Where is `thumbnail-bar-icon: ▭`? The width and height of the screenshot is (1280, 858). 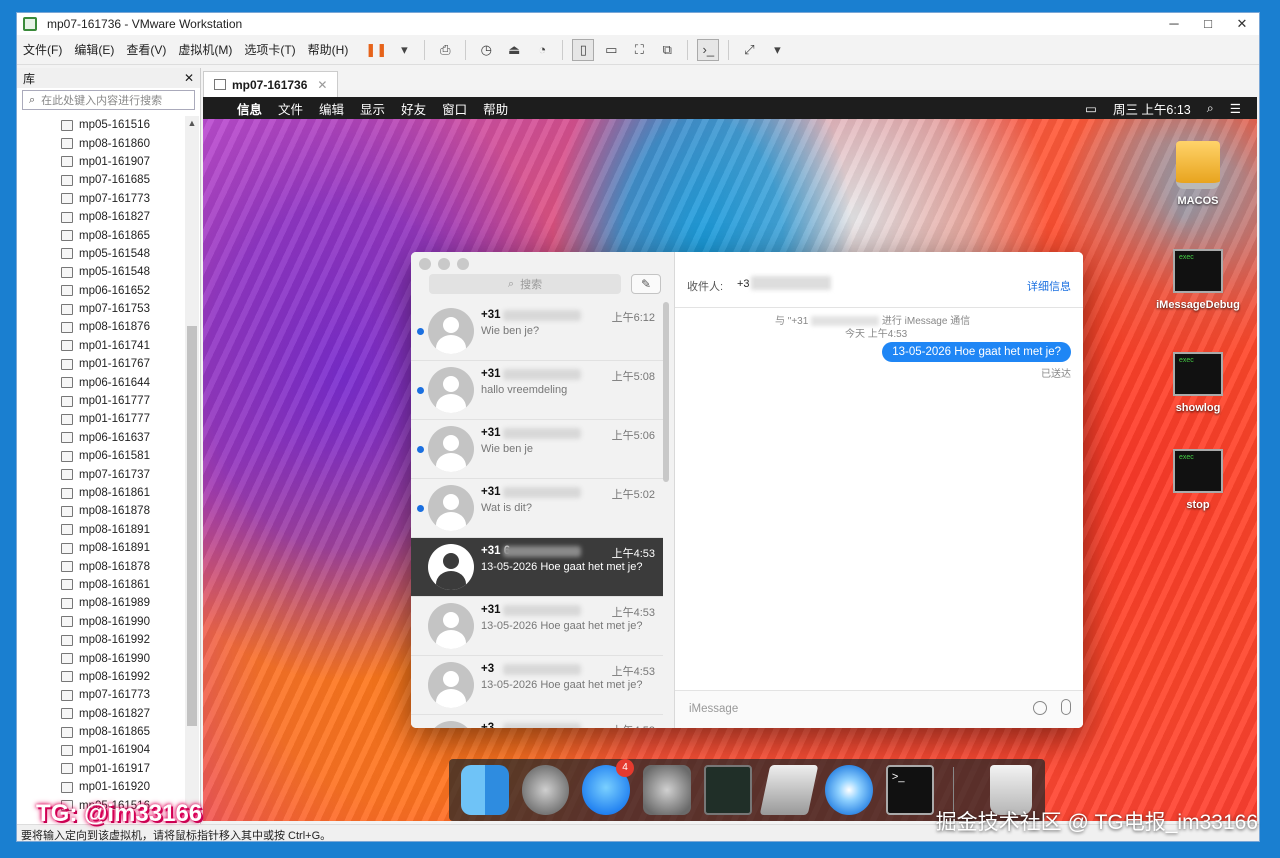
thumbnail-bar-icon: ▭ is located at coordinates (611, 50).